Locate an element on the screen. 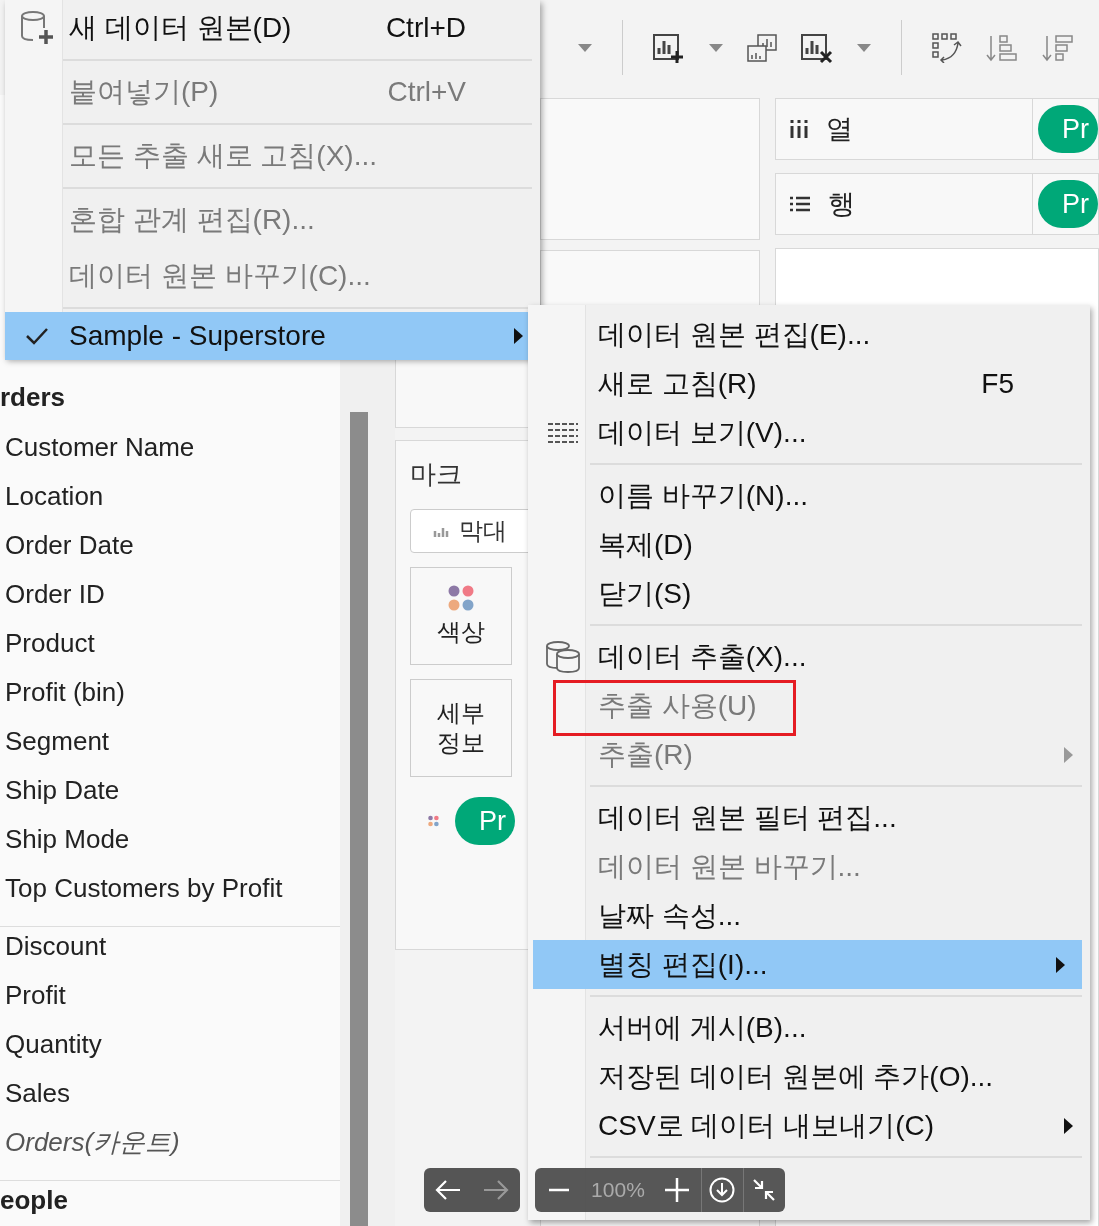  table-icon is located at coordinates (563, 432).